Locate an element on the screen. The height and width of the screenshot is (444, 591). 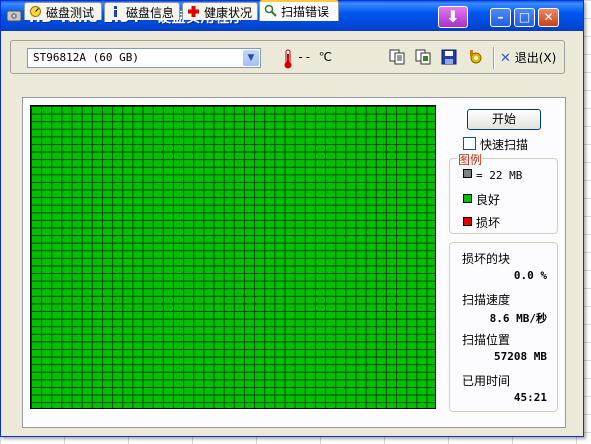
elapsed-time-label: 已用时间 is located at coordinates (486, 381).